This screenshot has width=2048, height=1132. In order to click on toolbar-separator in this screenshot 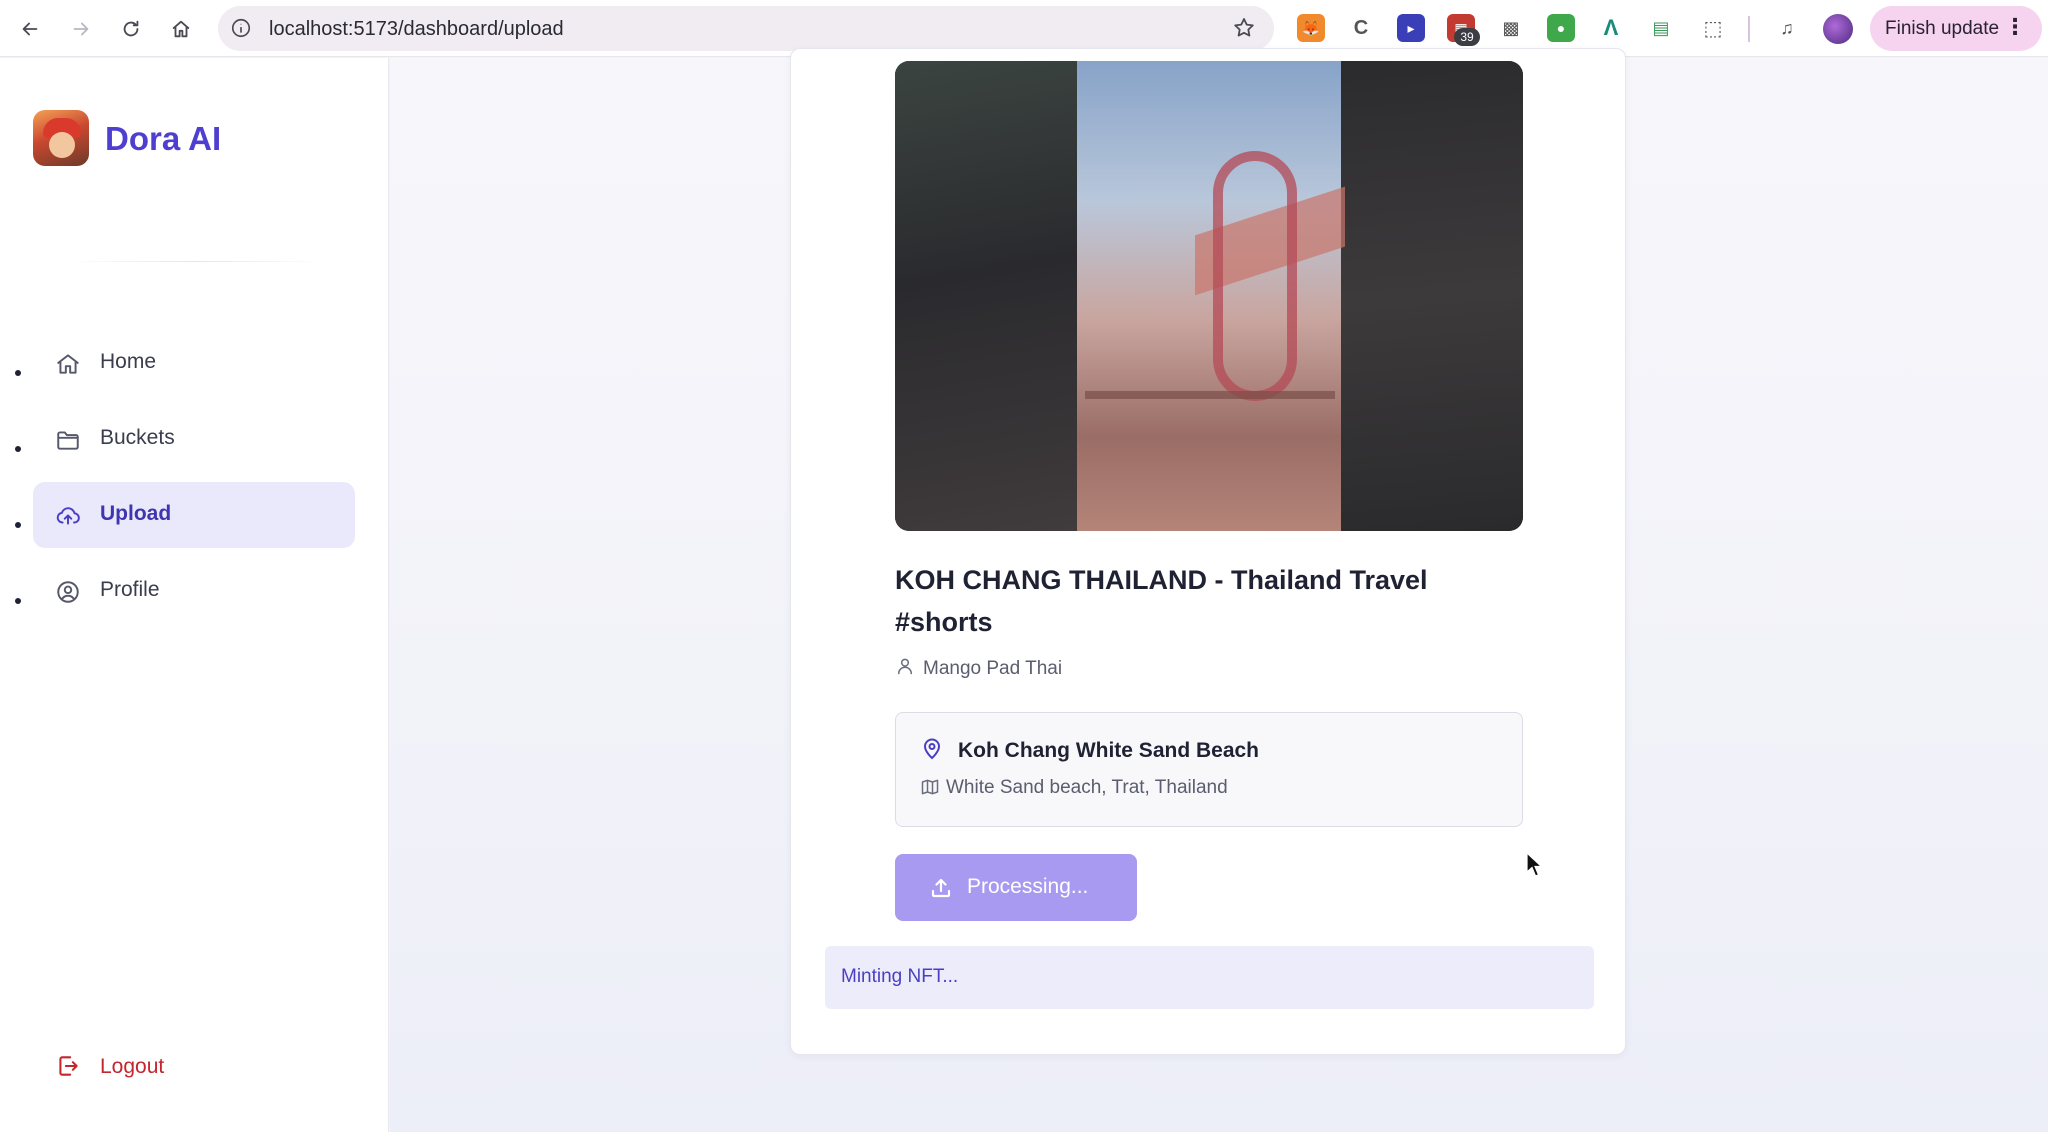, I will do `click(1749, 29)`.